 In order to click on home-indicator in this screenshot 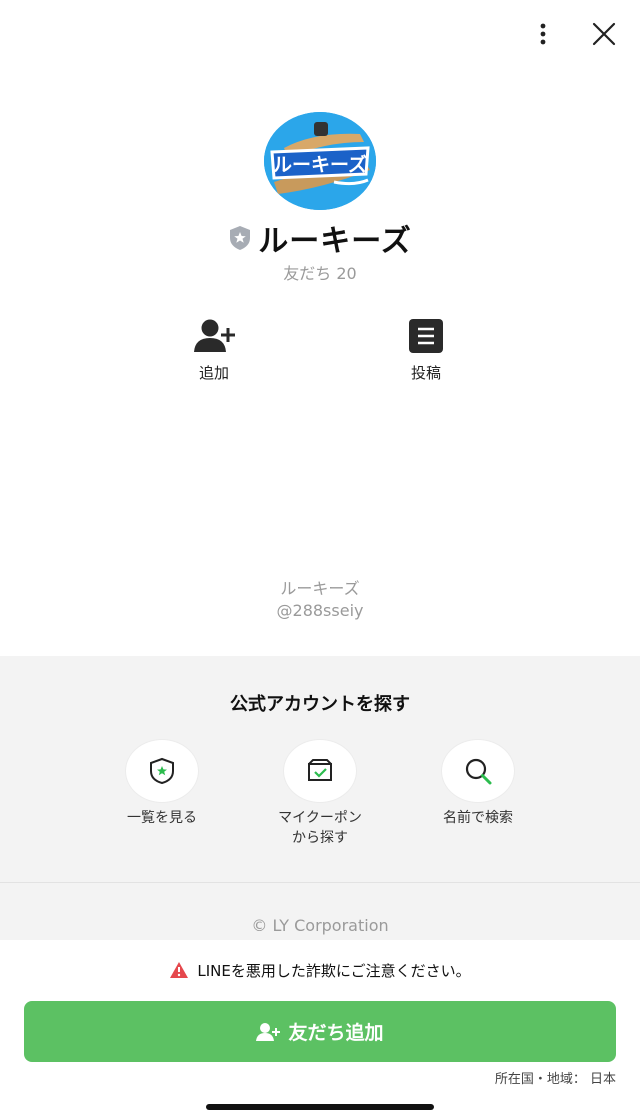, I will do `click(320, 1107)`.